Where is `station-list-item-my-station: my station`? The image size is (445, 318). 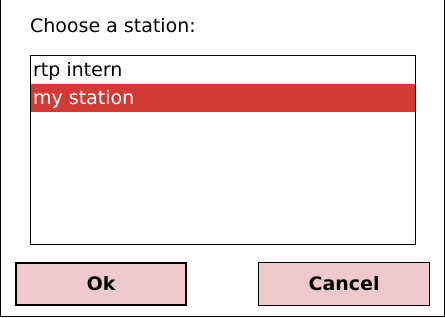 station-list-item-my-station: my station is located at coordinates (223, 98).